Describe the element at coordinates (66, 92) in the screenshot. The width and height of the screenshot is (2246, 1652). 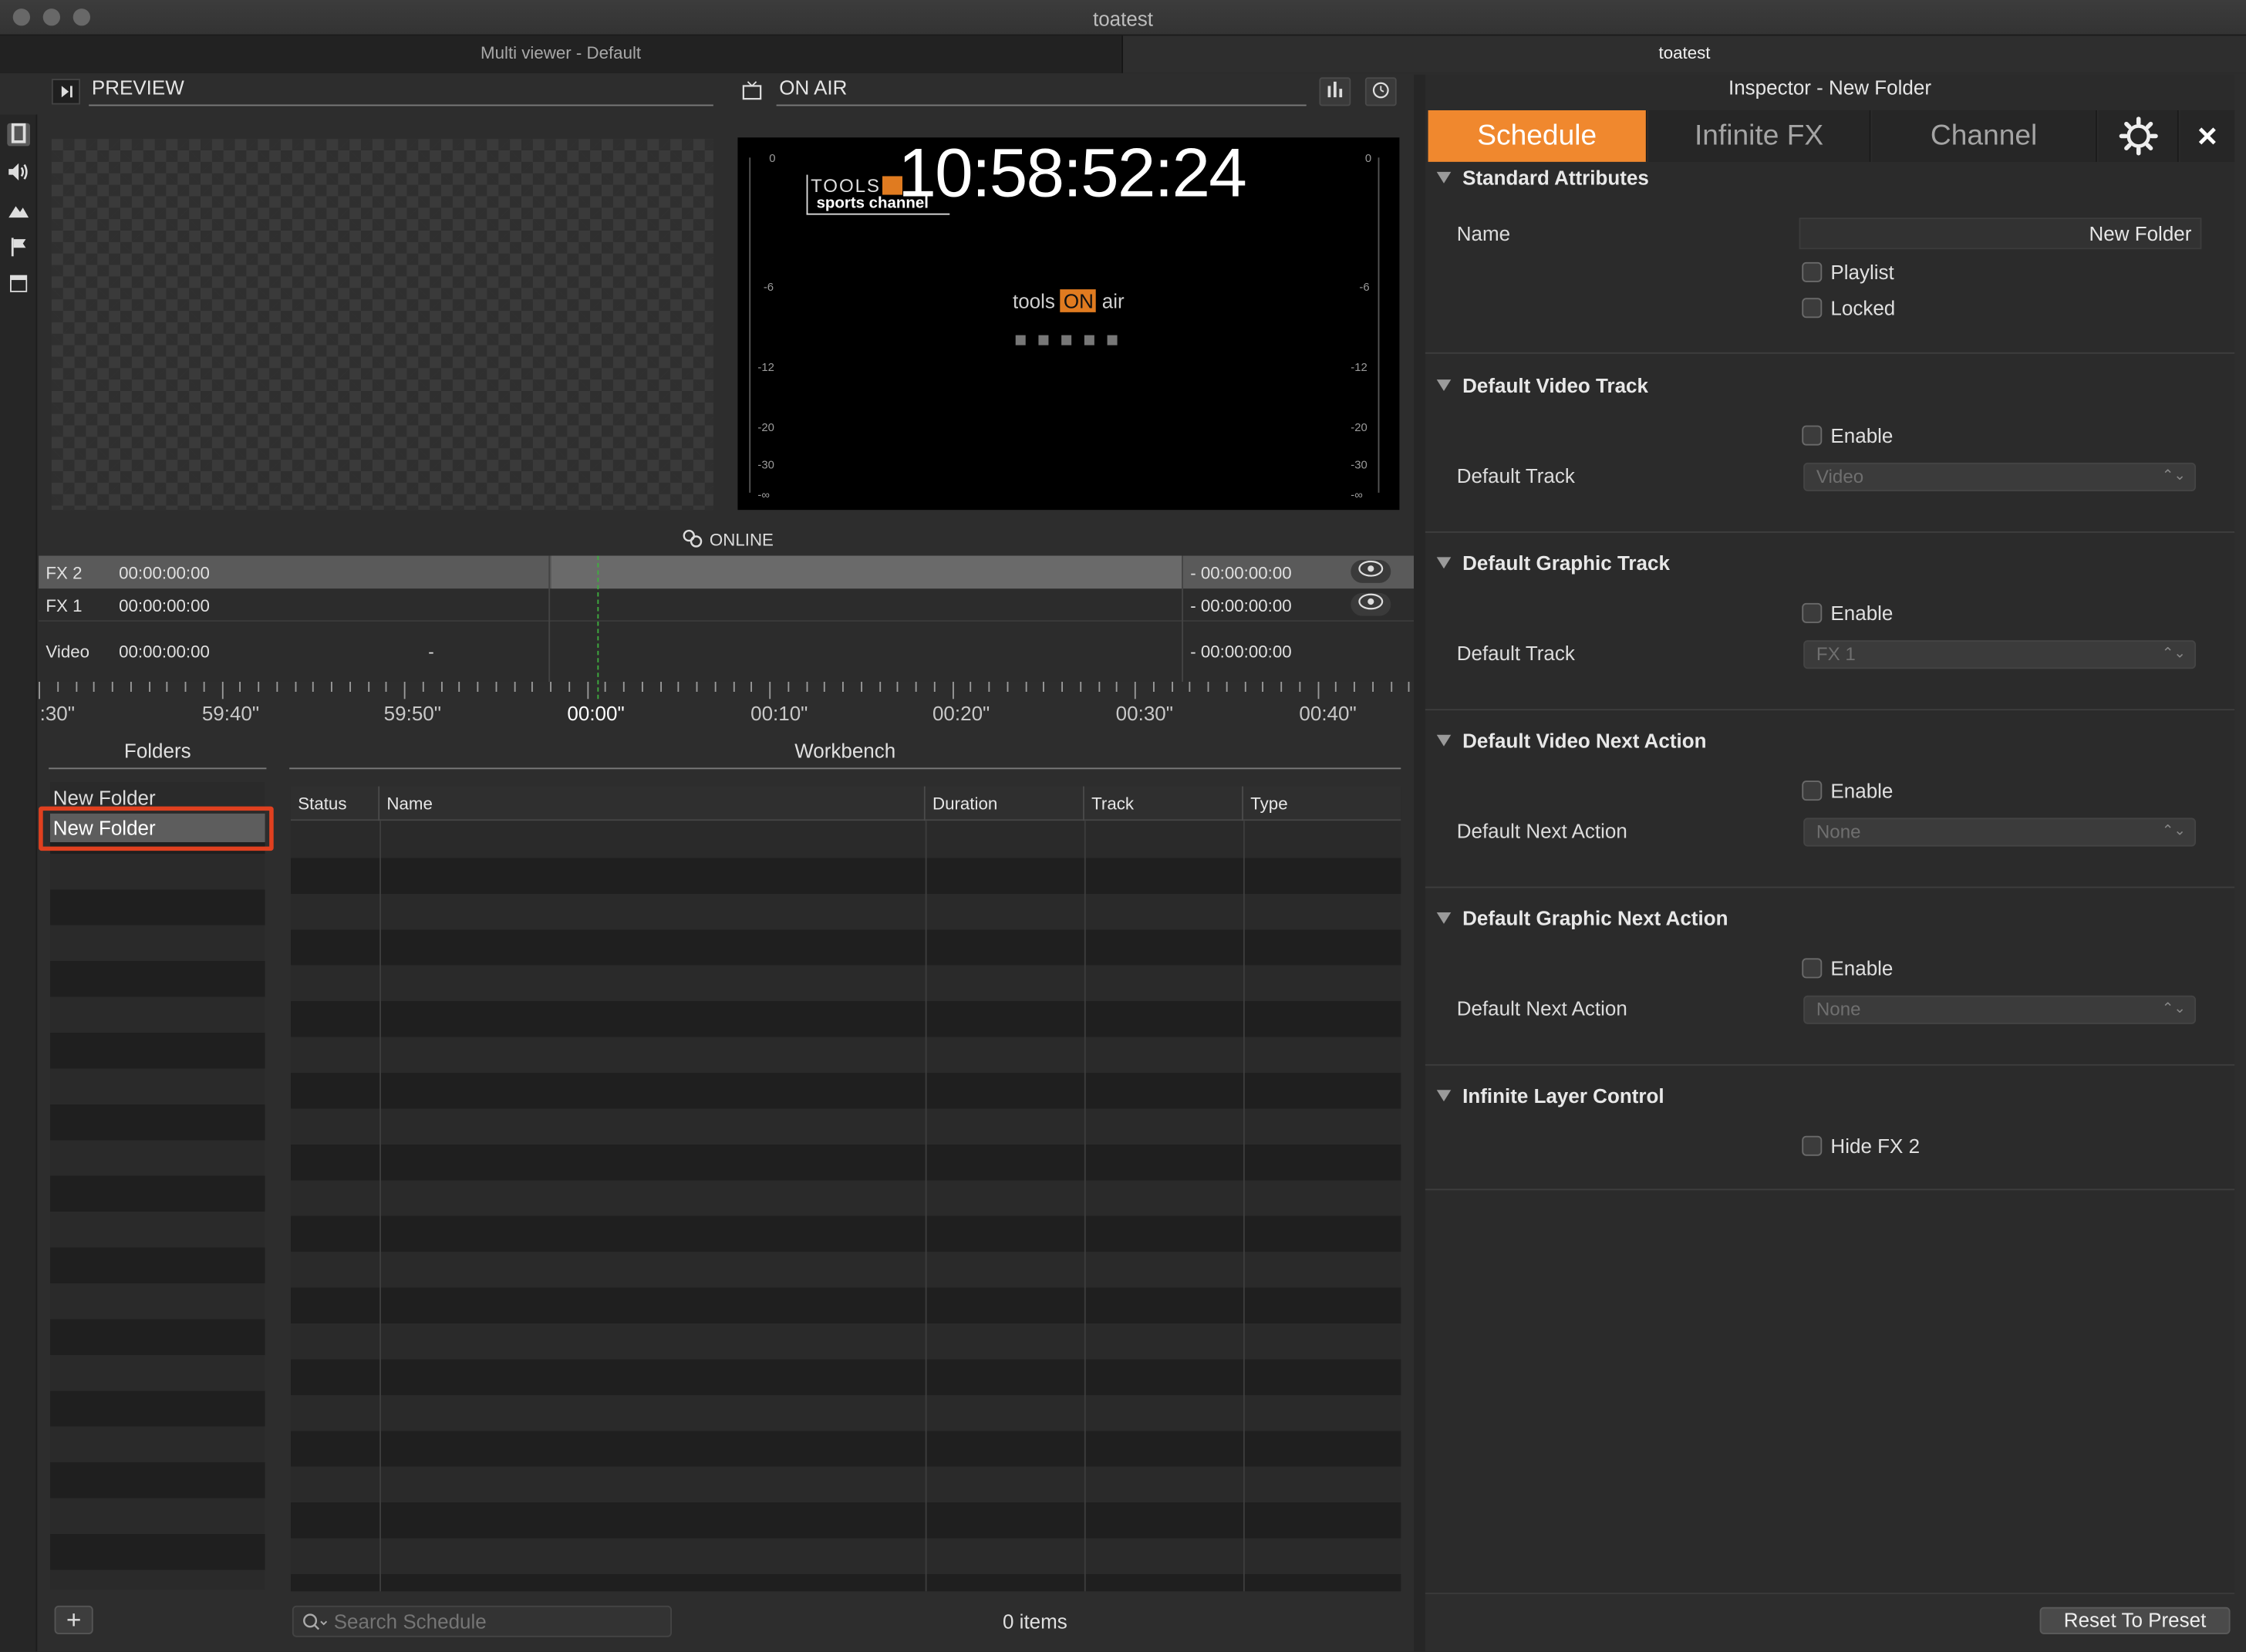
I see `preview-play-icon` at that location.